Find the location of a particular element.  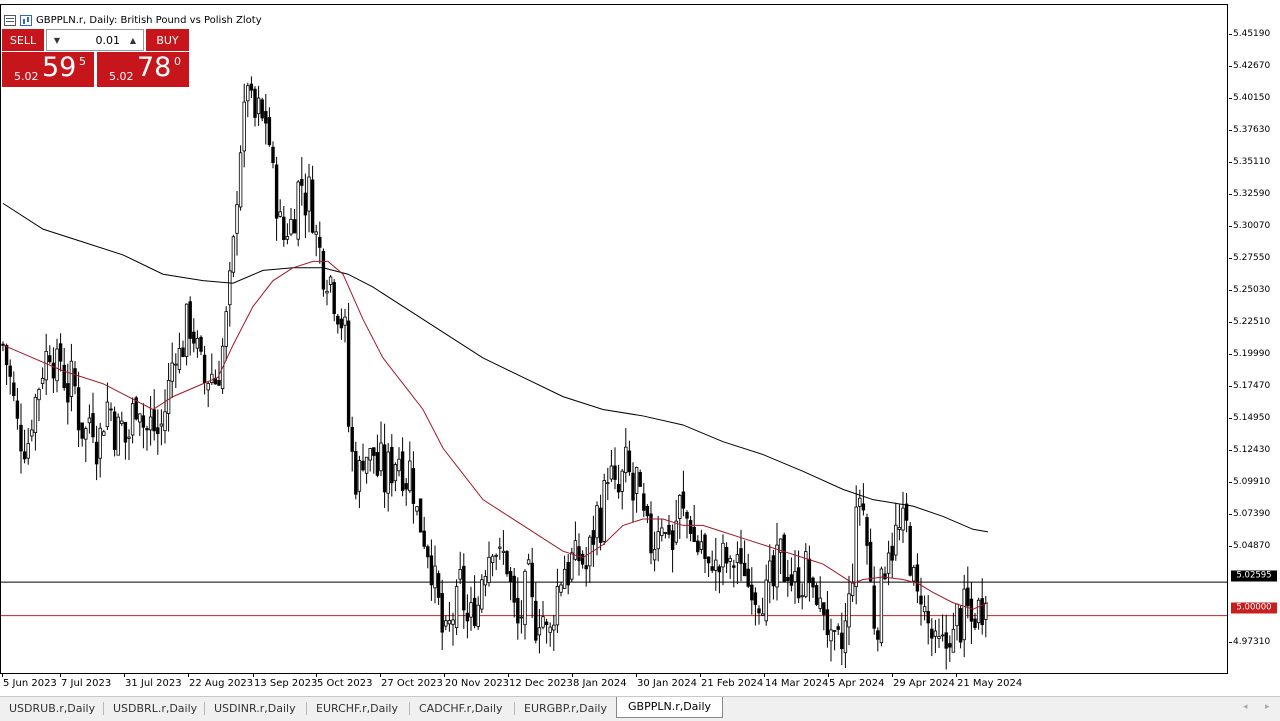

level-price-tag: 5.00000 is located at coordinates (1254, 608).